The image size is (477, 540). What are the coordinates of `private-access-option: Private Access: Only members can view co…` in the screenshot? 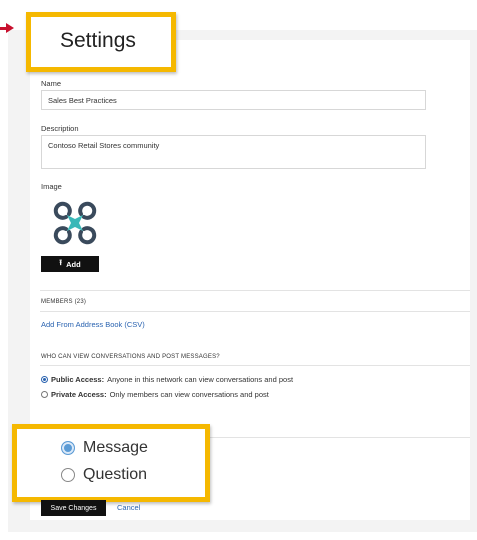 It's located at (155, 394).